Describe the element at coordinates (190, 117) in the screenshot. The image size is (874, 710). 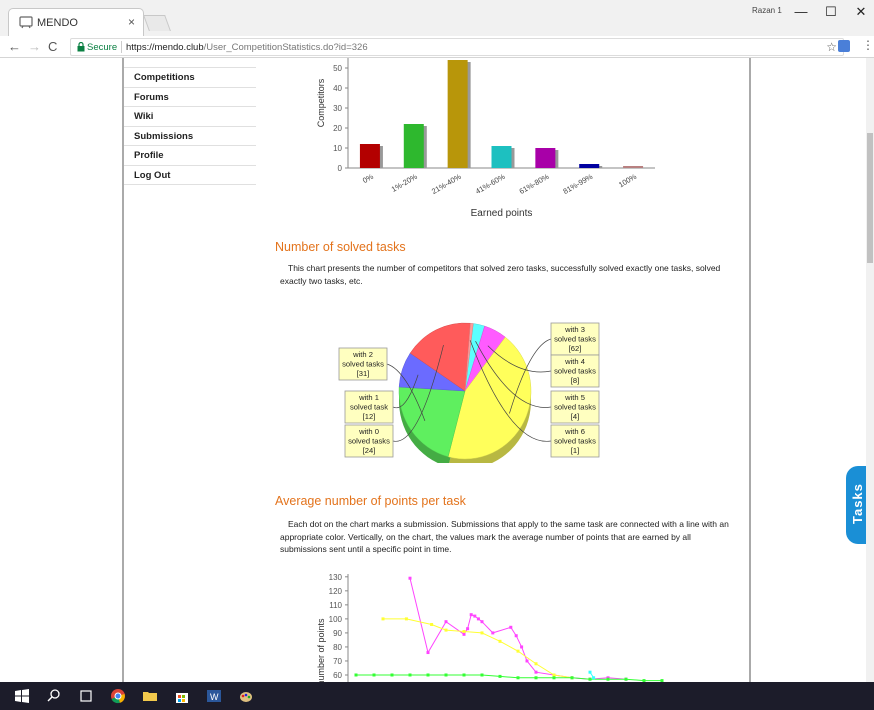
I see `sidebar-item-wiki: Wiki` at that location.